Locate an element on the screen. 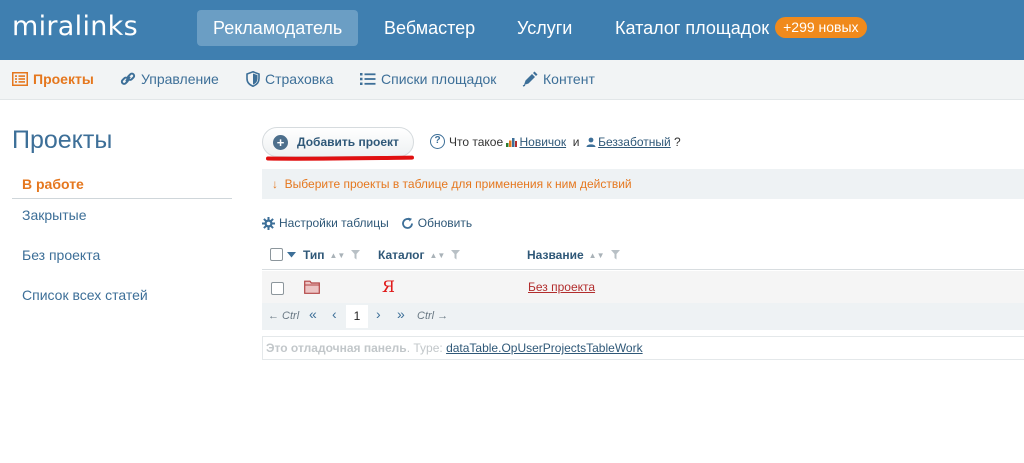 Image resolution: width=1024 pixels, height=463 pixels. subnav-site-lists: Списки площадок is located at coordinates (428, 79).